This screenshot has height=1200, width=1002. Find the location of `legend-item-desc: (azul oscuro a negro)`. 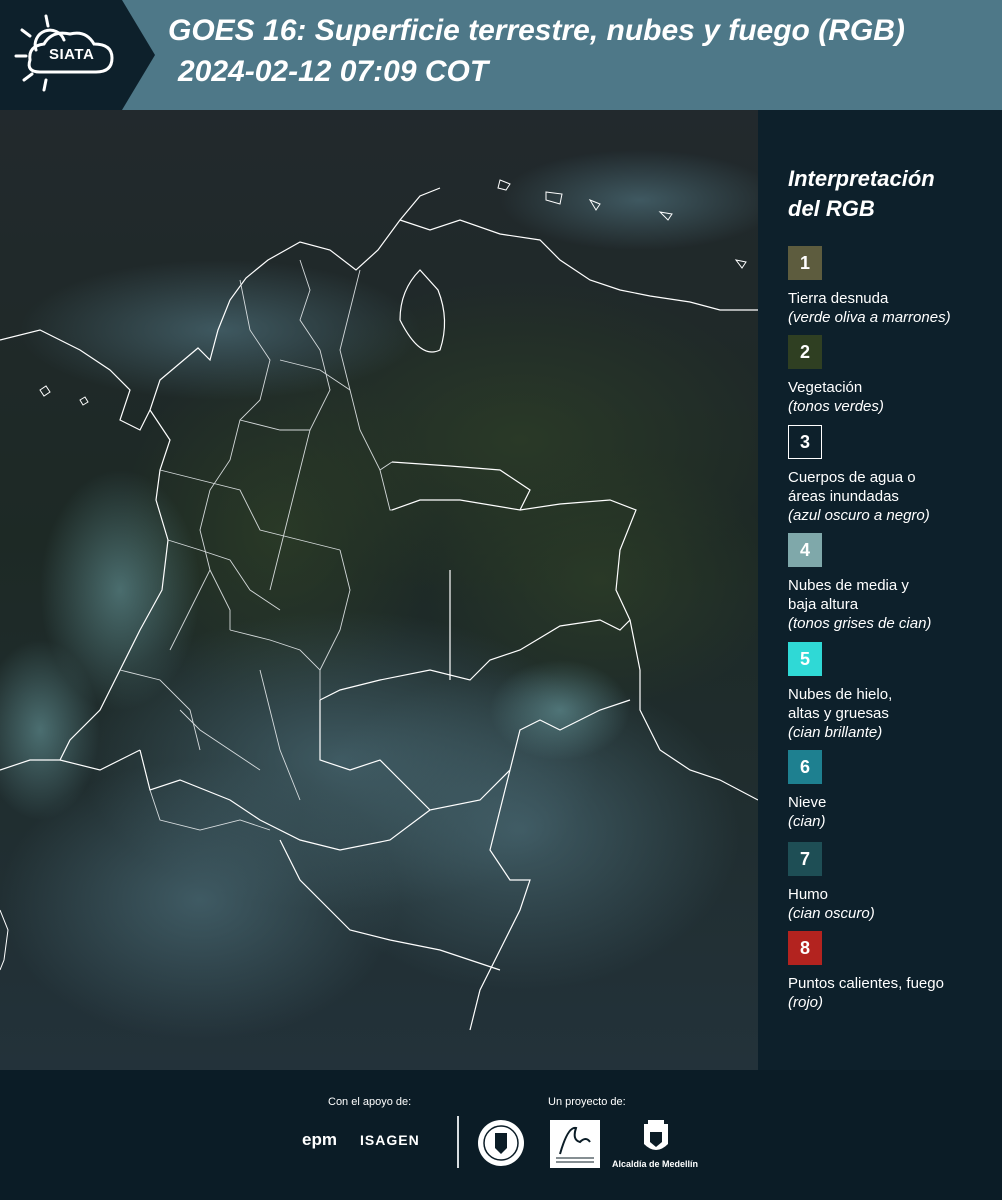

legend-item-desc: (azul oscuro a negro) is located at coordinates (859, 515).